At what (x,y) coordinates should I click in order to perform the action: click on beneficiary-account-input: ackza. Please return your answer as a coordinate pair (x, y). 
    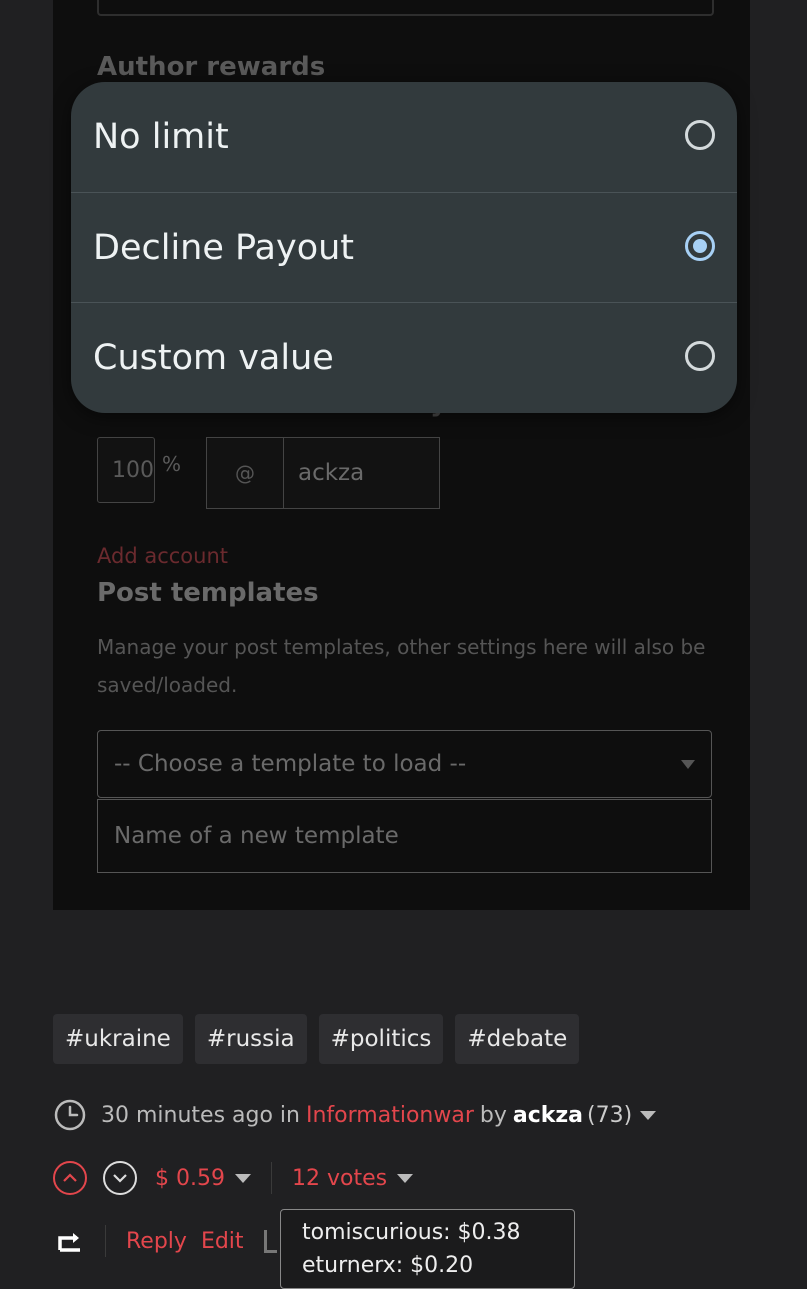
    Looking at the image, I should click on (324, 473).